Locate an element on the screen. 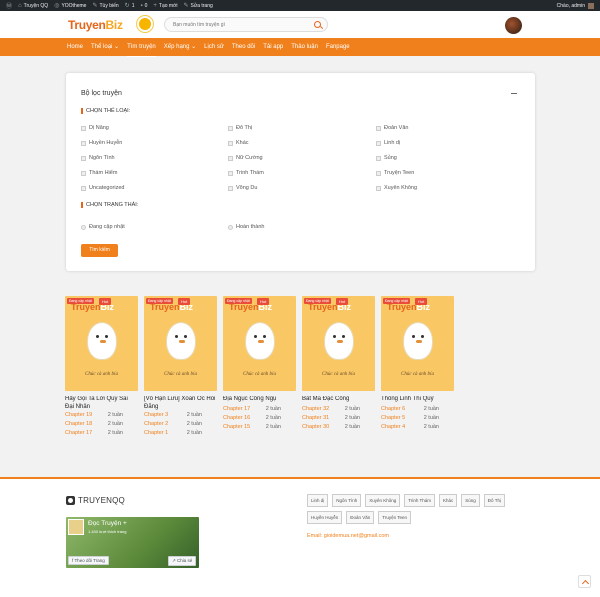  adminbar-updates: ↻ 1 is located at coordinates (130, 6).